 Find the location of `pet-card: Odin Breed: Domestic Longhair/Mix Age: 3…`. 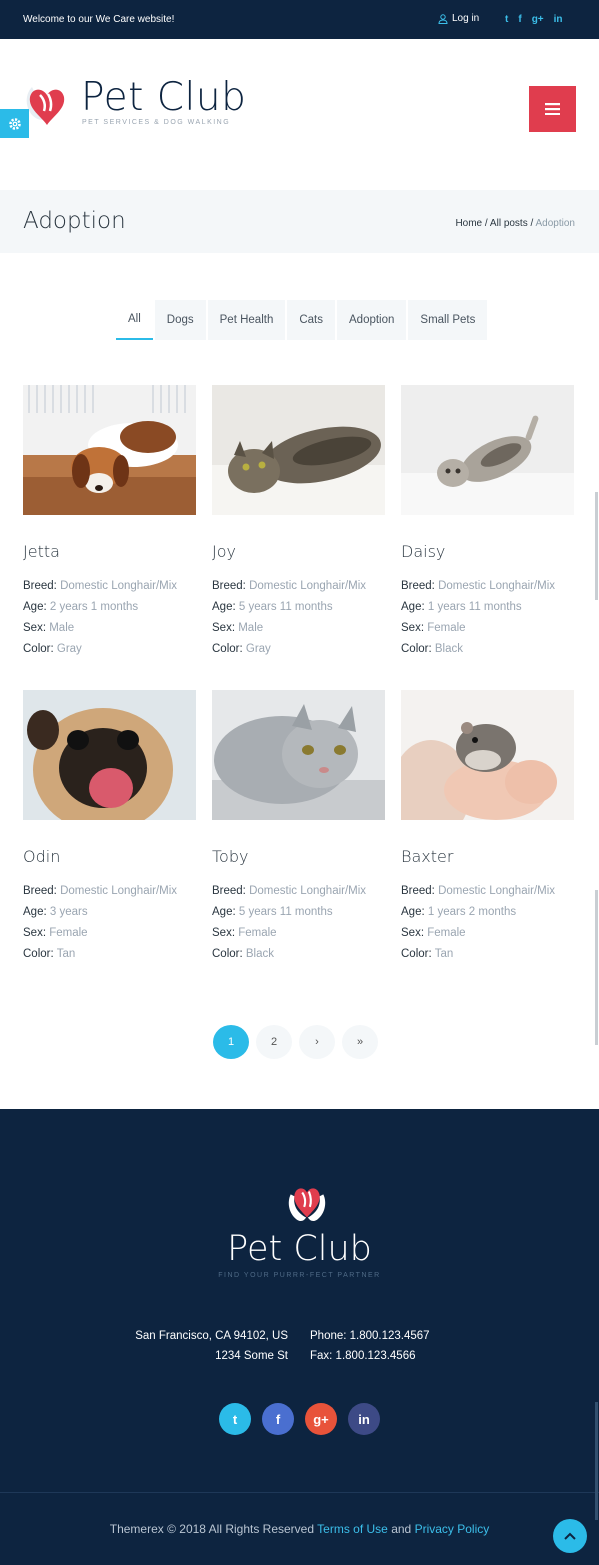

pet-card: Odin Breed: Domestic Longhair/Mix Age: 3… is located at coordinates (109, 827).